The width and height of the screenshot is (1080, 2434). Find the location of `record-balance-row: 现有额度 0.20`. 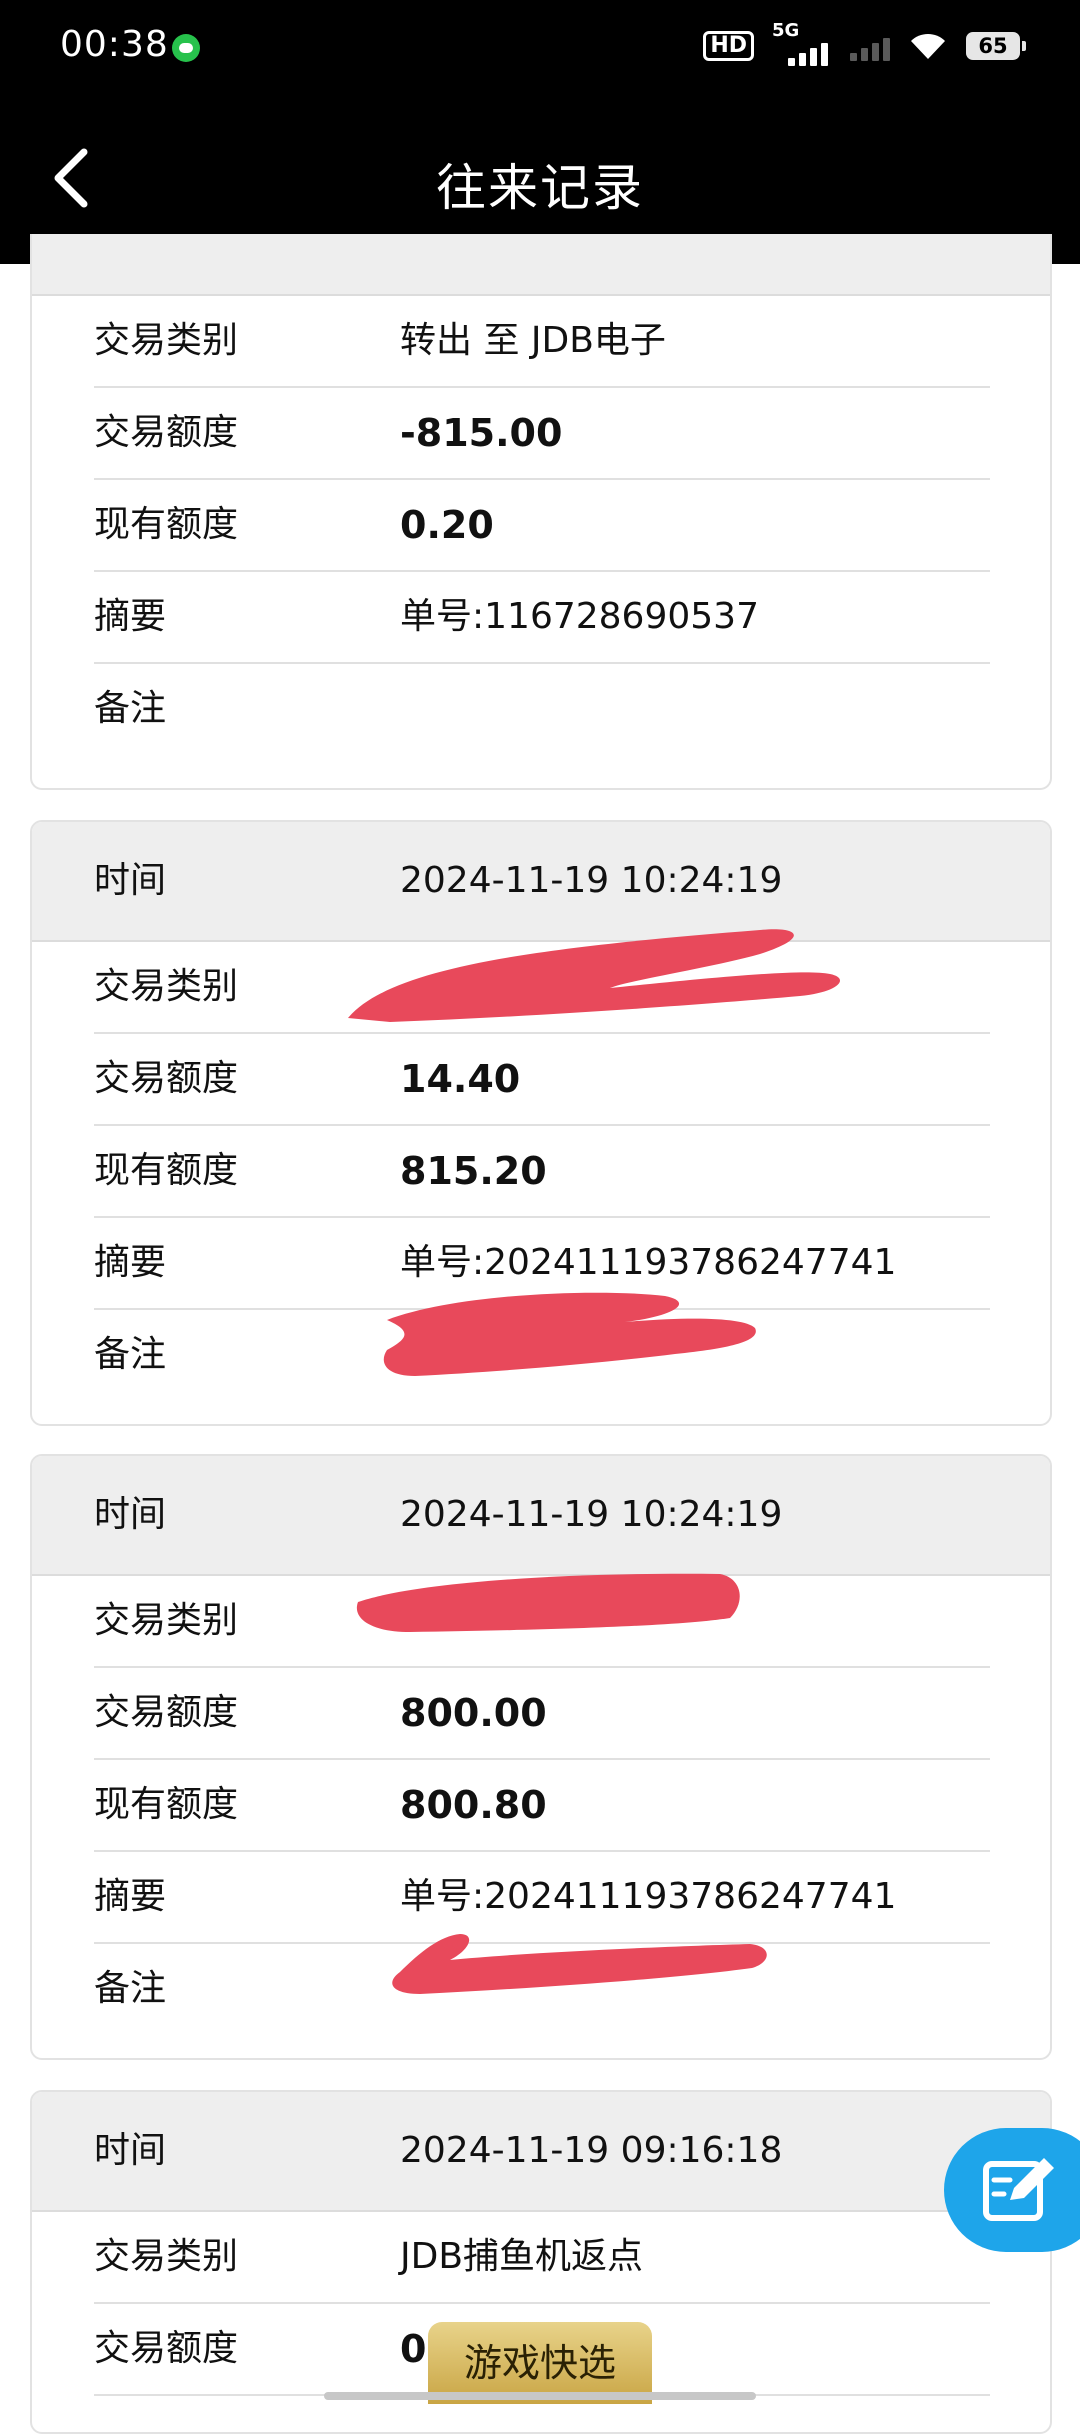

record-balance-row: 现有额度 0.20 is located at coordinates (542, 526).